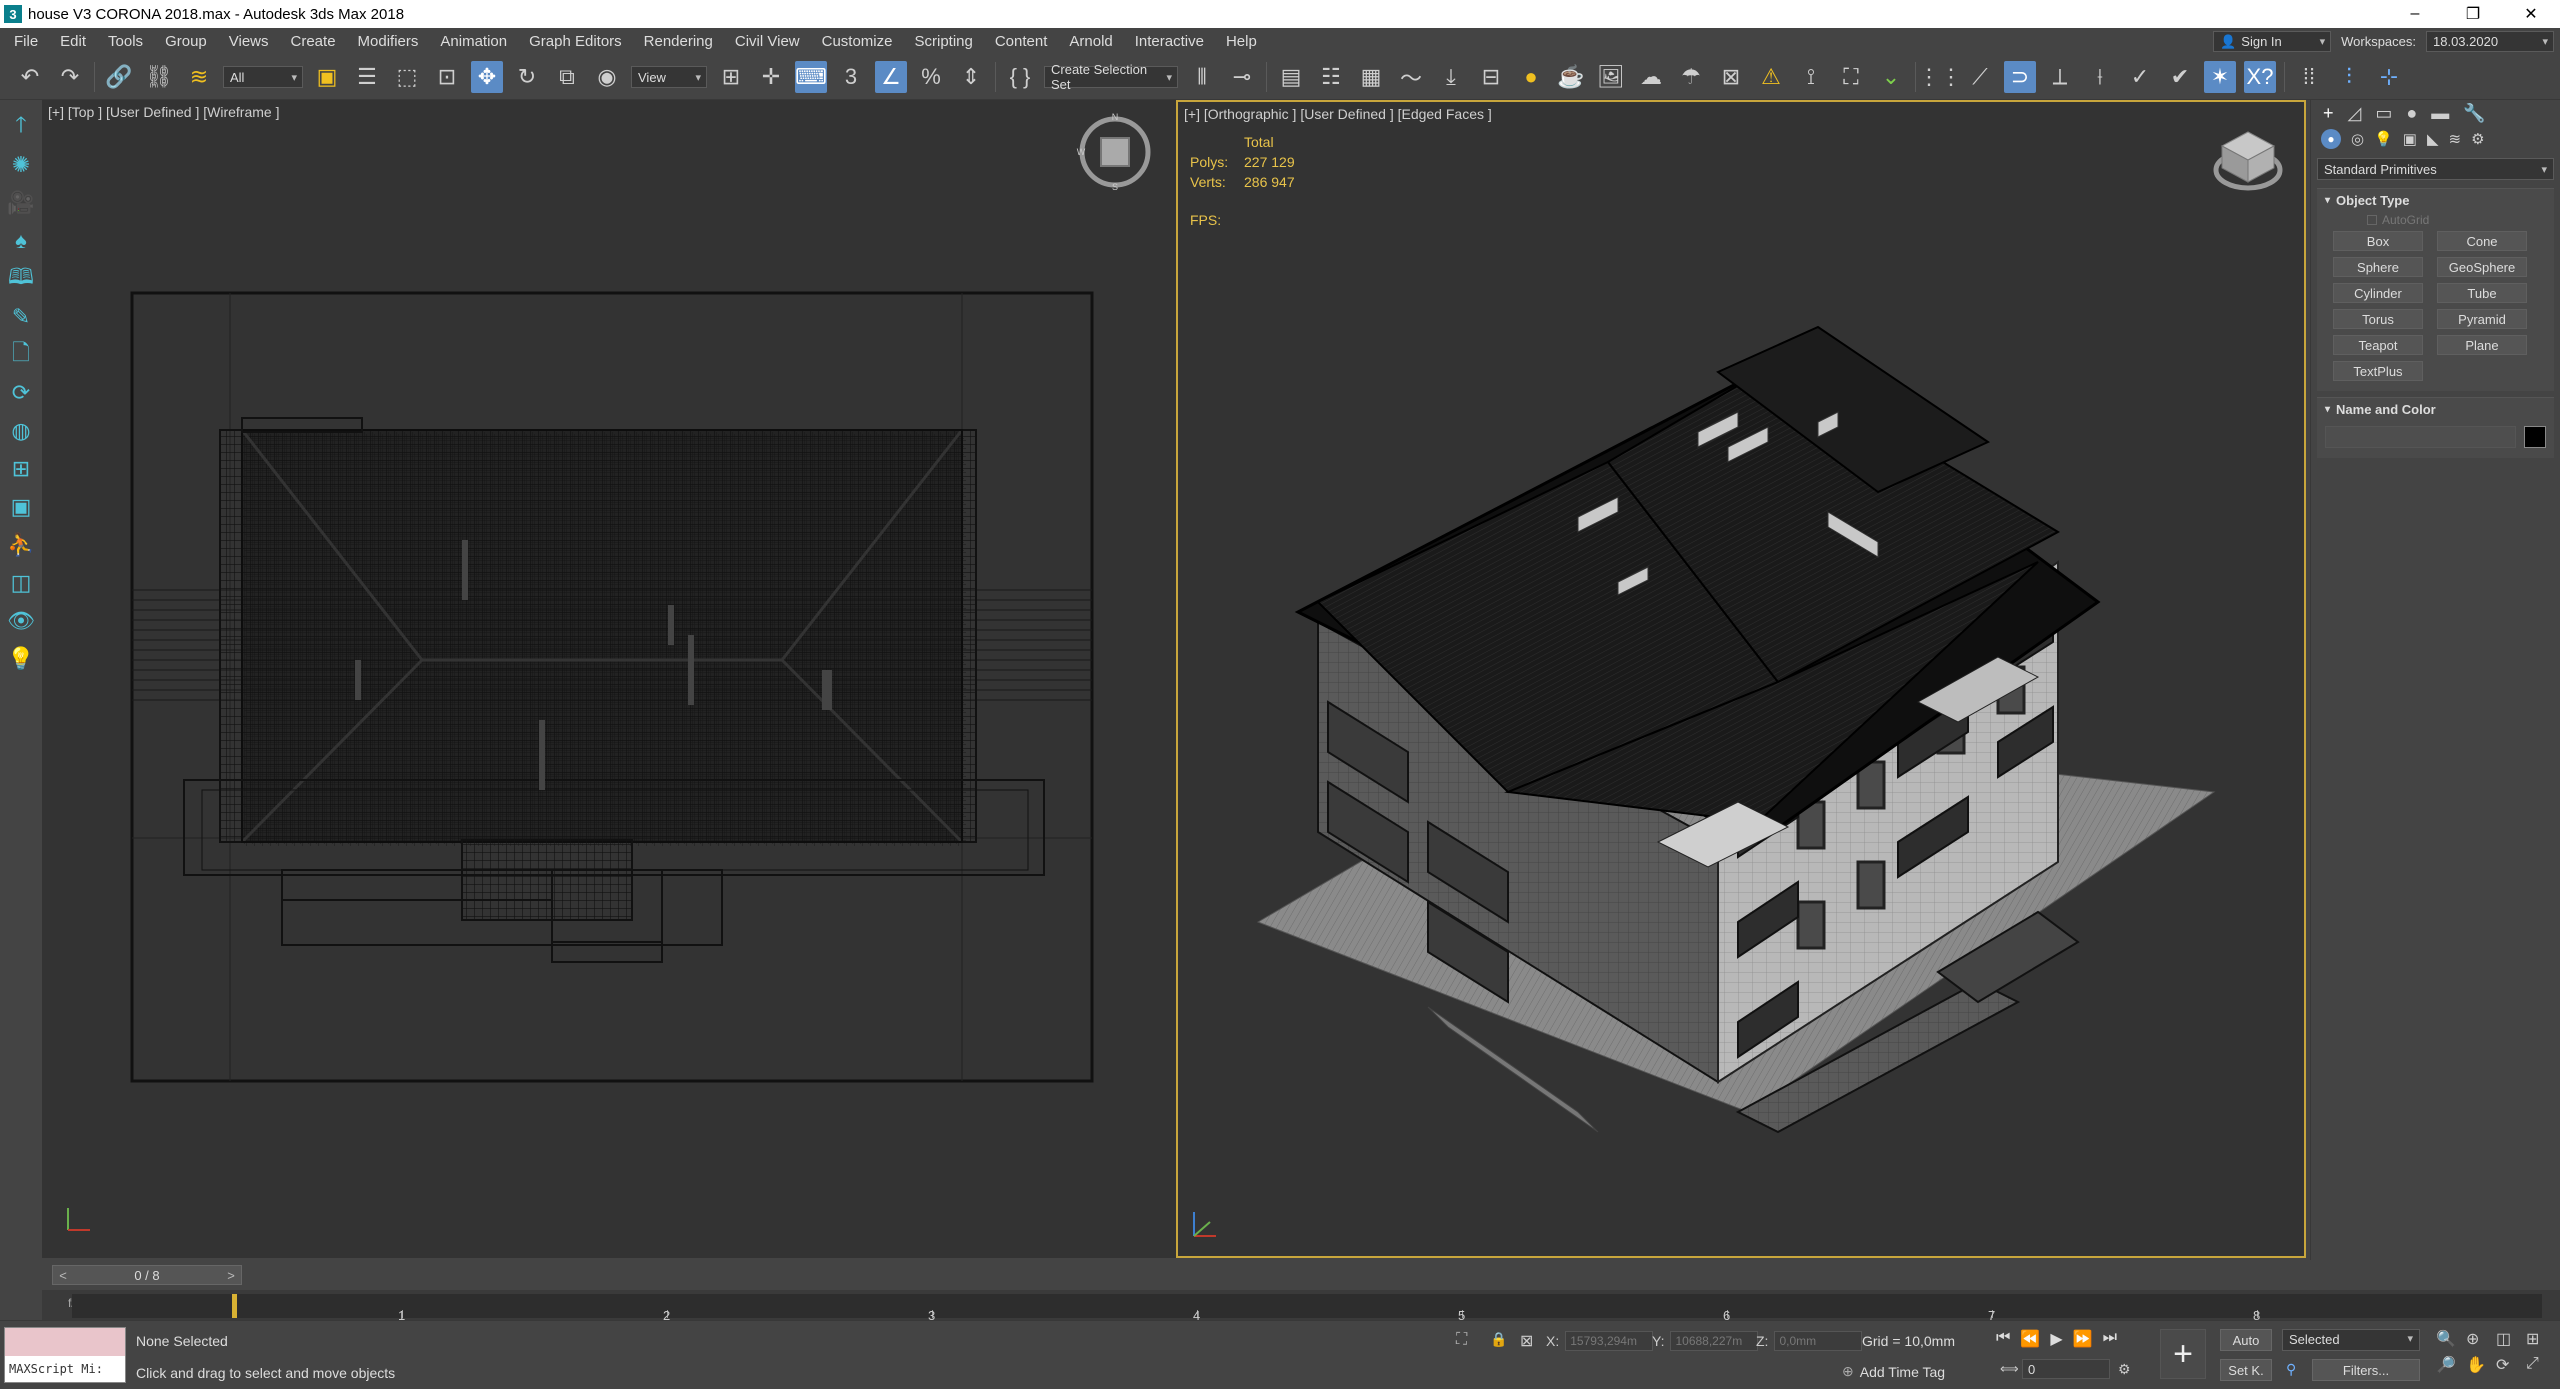 This screenshot has width=2560, height=1389. Describe the element at coordinates (1461, 1340) in the screenshot. I see `isolate-selection-icon: ⛶` at that location.